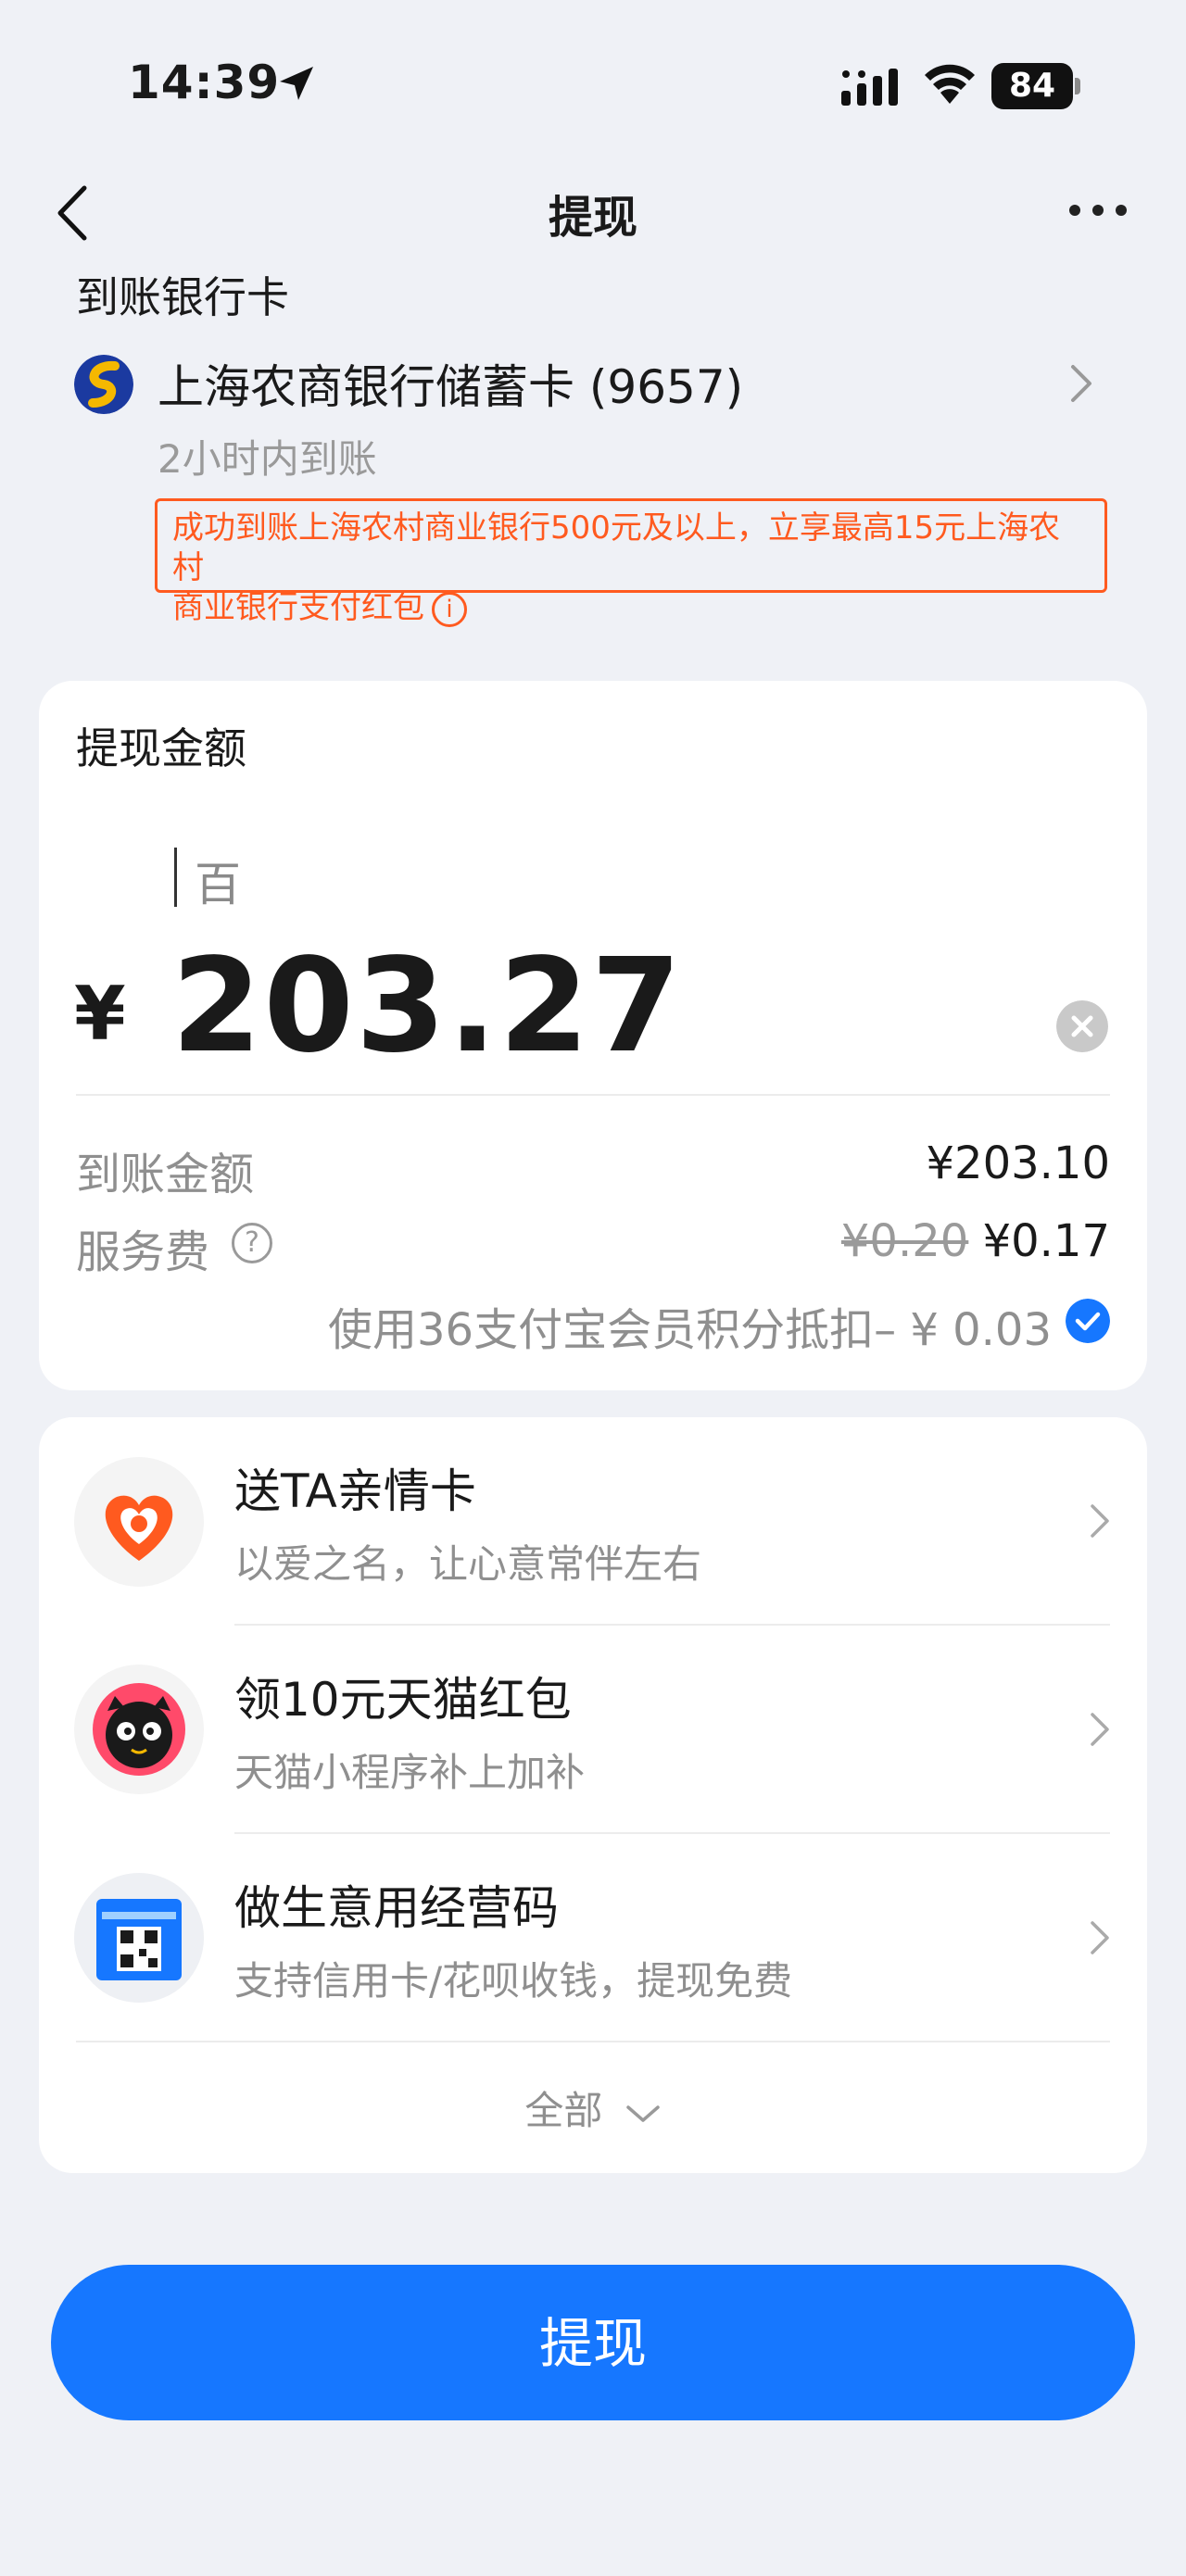 The image size is (1186, 2576). What do you see at coordinates (165, 1174) in the screenshot?
I see `arrival-amount-label: 到账金额` at bounding box center [165, 1174].